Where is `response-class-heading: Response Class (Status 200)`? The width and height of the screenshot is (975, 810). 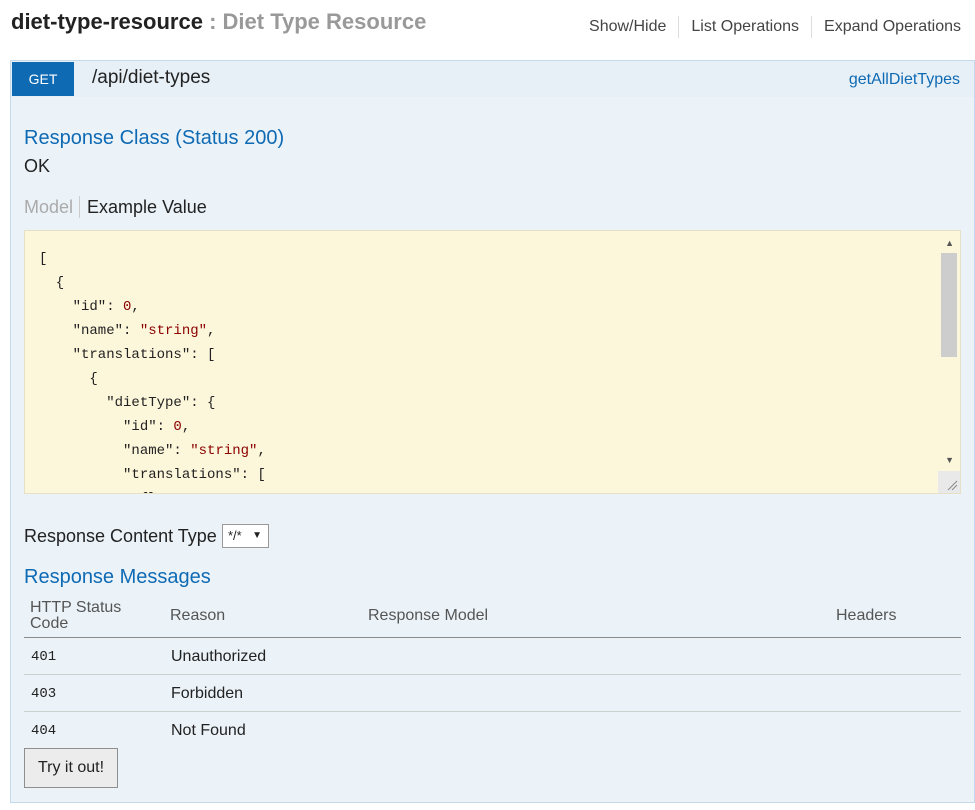 response-class-heading: Response Class (Status 200) is located at coordinates (154, 138).